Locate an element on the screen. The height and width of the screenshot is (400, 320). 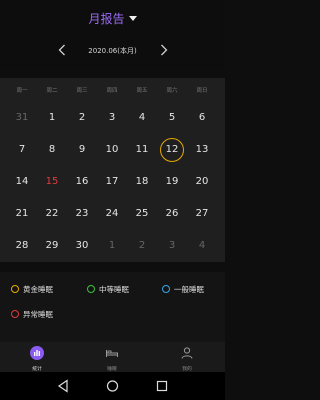
bottom-tab-bar: 统计 睡眠 我的 is located at coordinates (112, 357).